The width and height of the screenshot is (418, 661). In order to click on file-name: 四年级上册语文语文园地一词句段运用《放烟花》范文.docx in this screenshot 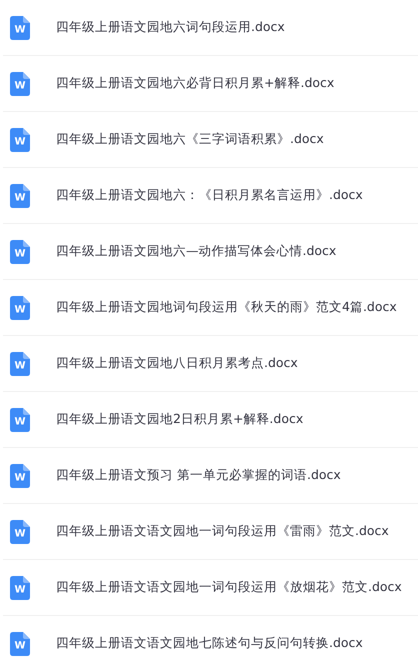, I will do `click(229, 587)`.